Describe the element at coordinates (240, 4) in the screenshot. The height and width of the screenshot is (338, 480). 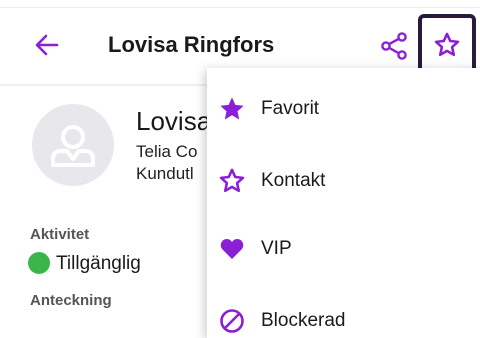
I see `status-bar-edge` at that location.